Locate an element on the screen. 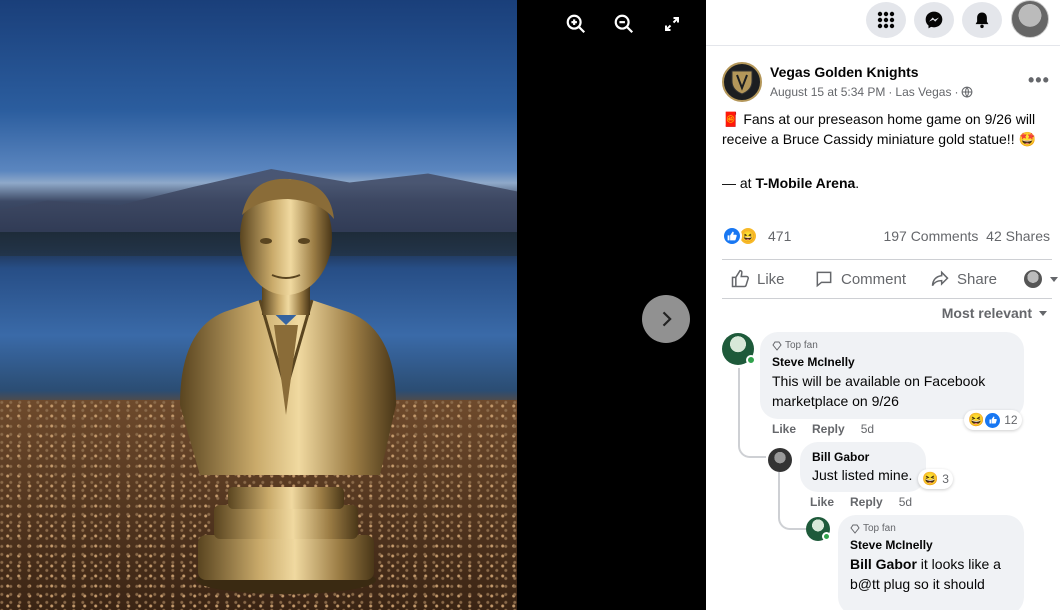  knight-shield-icon is located at coordinates (742, 82).